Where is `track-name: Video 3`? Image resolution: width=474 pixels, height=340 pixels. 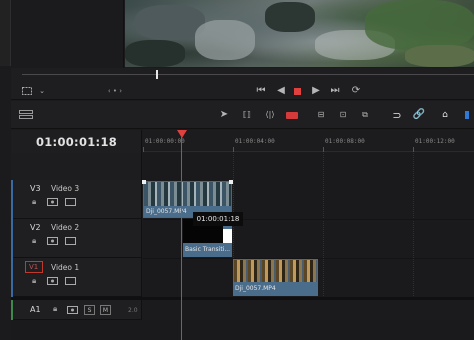 track-name: Video 3 is located at coordinates (65, 188).